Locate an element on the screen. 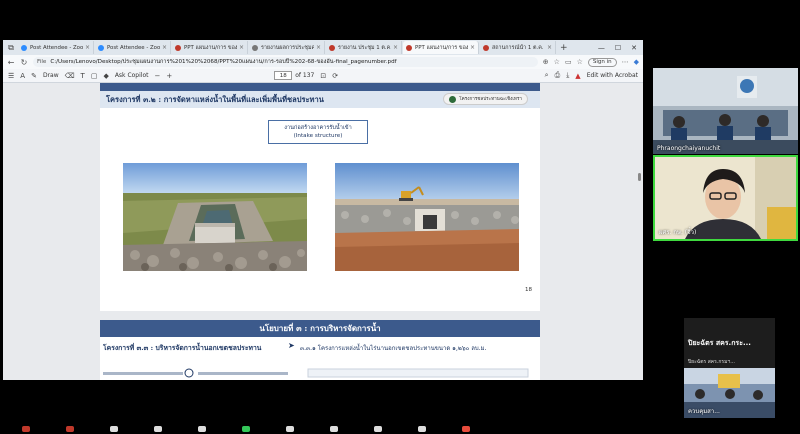  split-screen-icon: ▭ is located at coordinates (568, 62).